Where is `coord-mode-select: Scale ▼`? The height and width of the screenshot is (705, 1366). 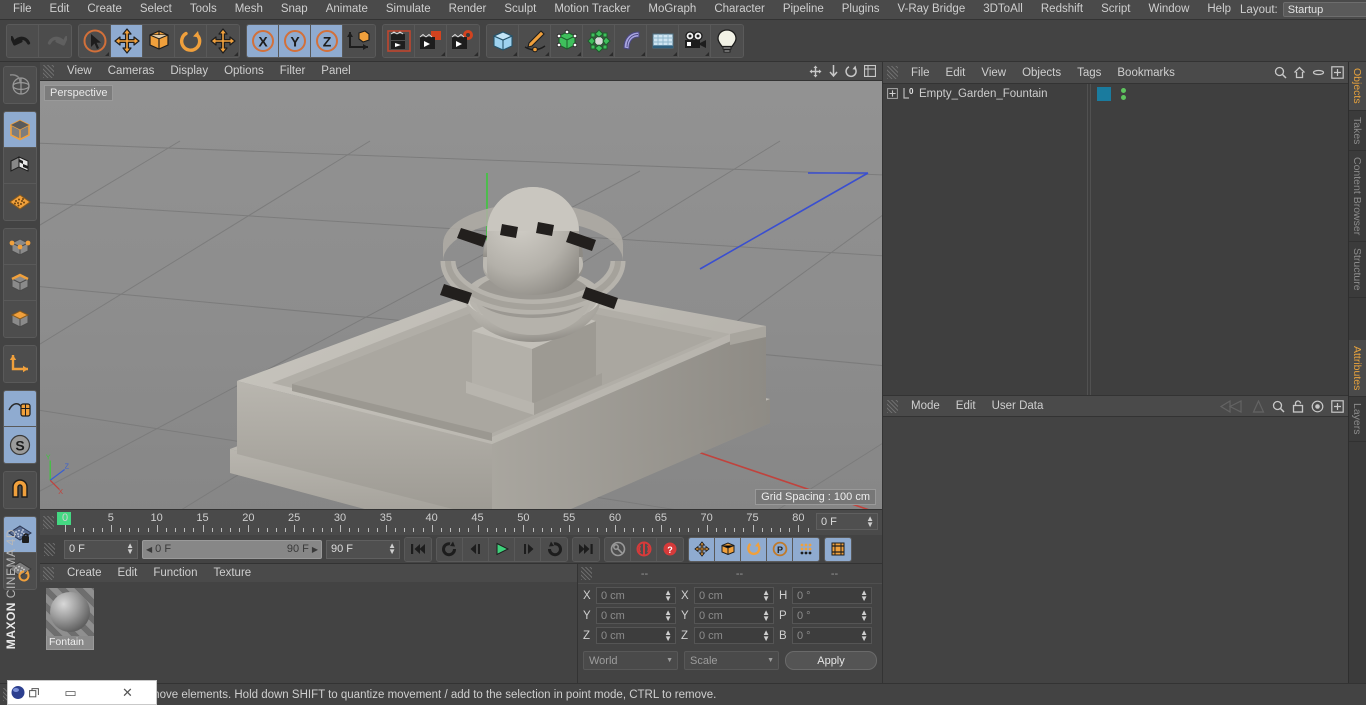
coord-mode-select: Scale ▼ is located at coordinates (731, 660).